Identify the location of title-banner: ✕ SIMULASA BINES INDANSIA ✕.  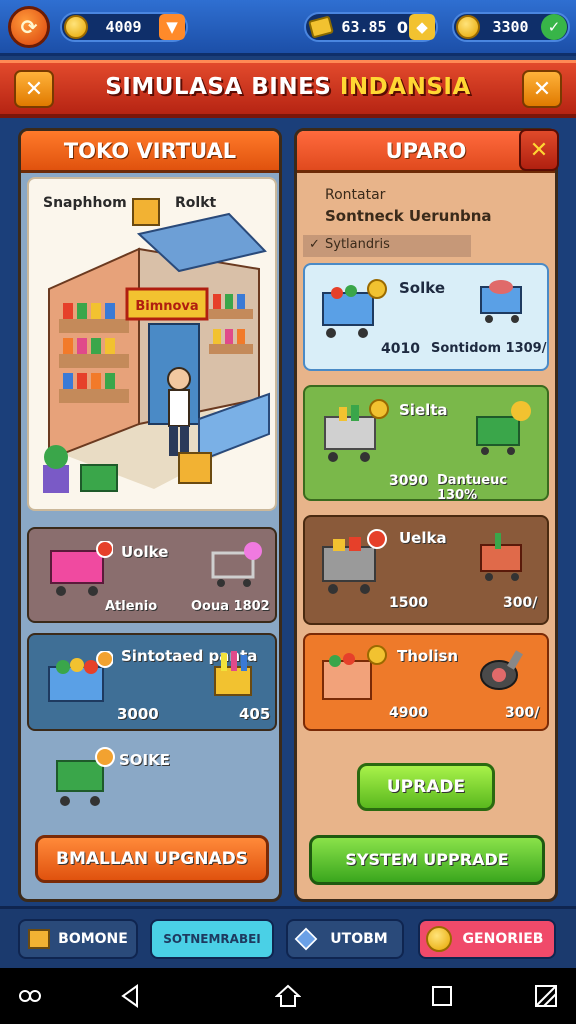
(288, 89).